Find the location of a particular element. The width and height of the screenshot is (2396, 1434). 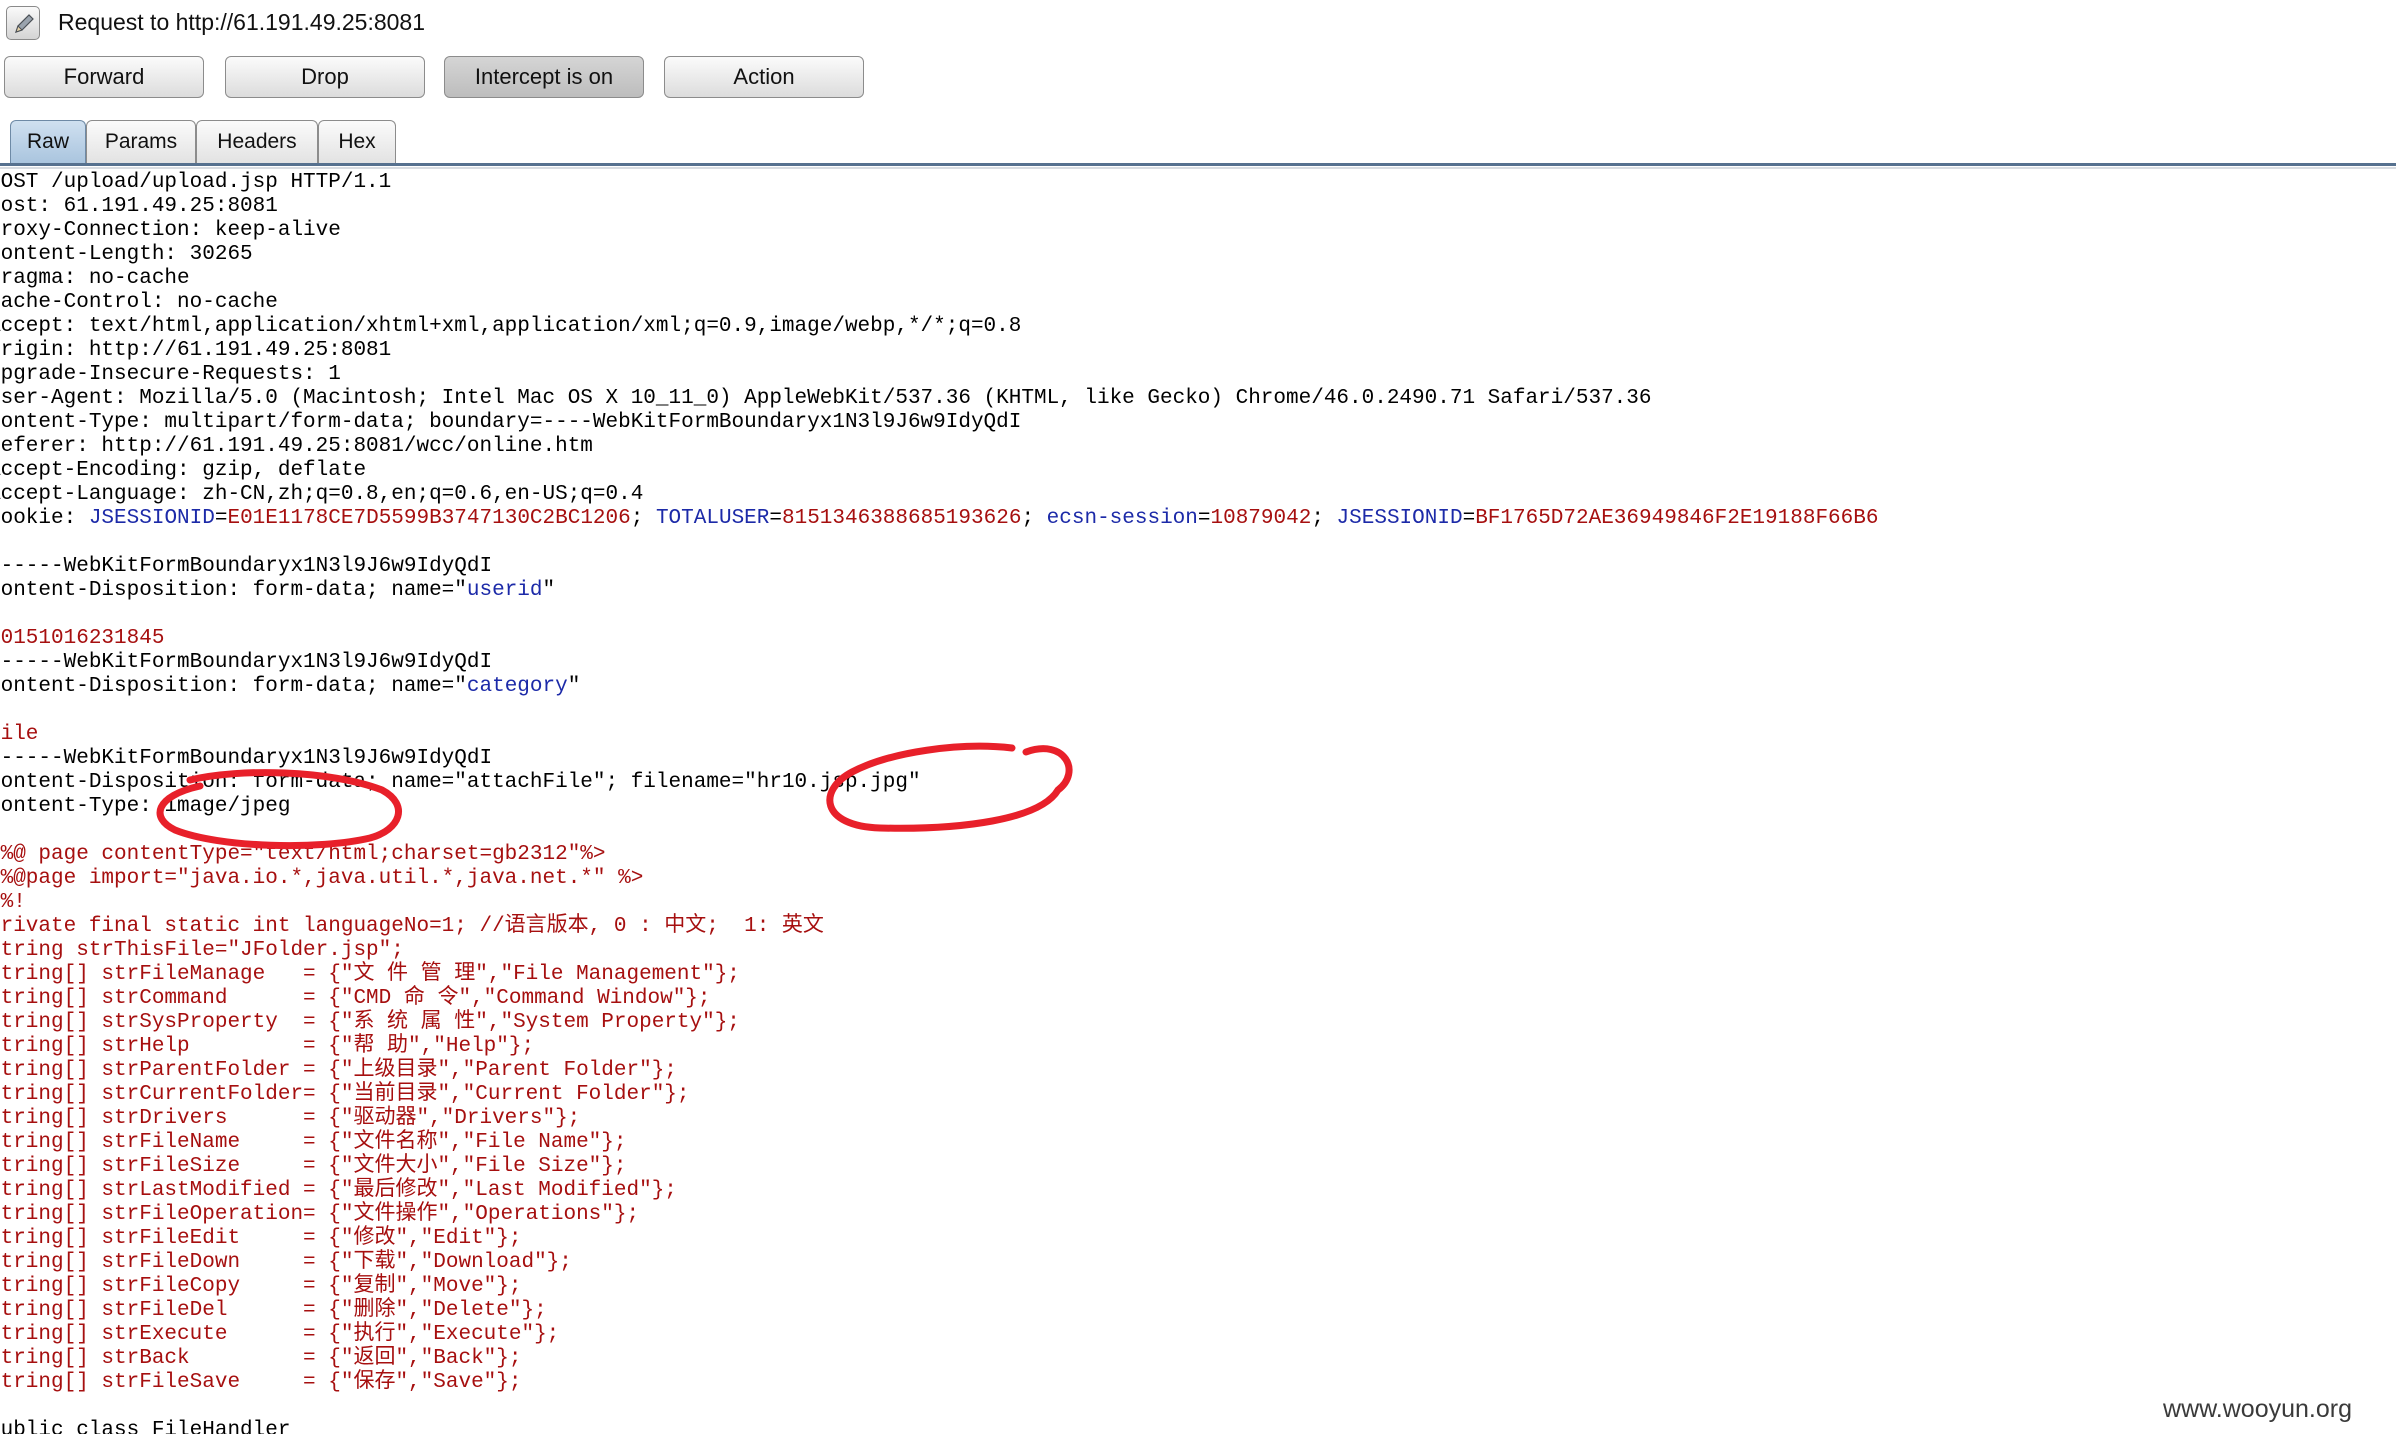

header-line: Origin: http://61.191.49.25:8081 is located at coordinates (196, 350).